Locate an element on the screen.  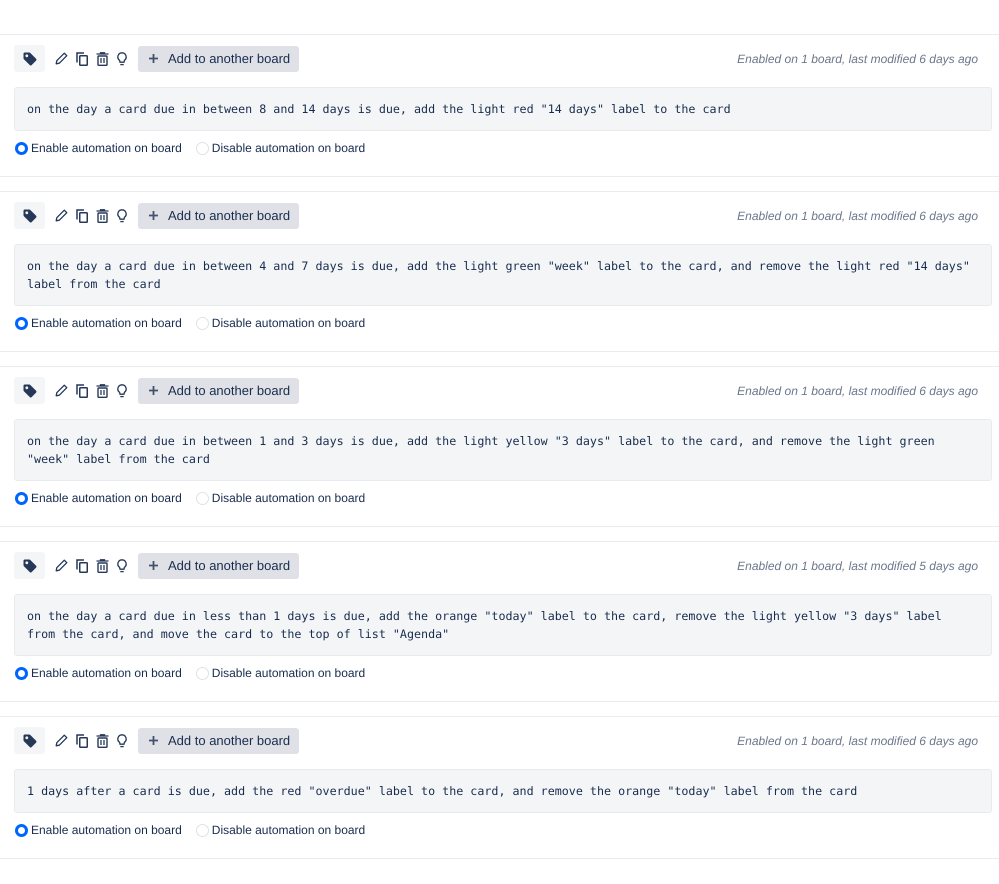
rule-description: on the day a card due in less than 1 days is due, add the orange "today" label to the card, remove the light yellow "3 days" label from the card, and move the card to the top of list "Agenda" is located at coordinates (503, 625).